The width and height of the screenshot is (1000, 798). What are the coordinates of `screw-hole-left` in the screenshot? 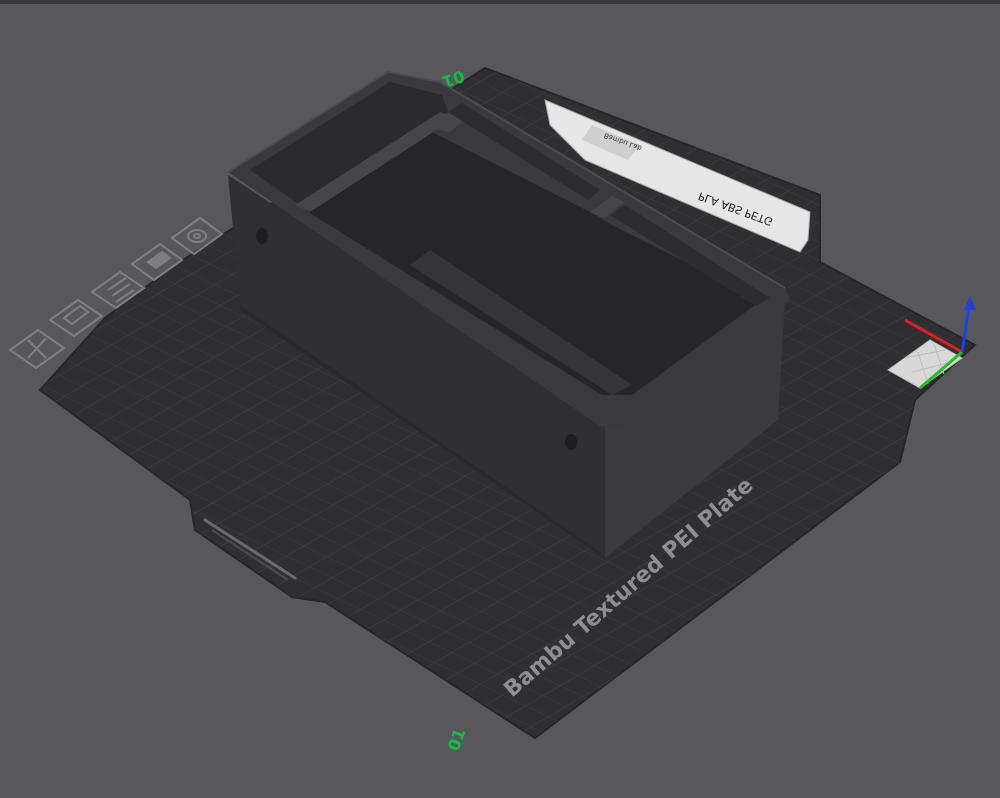 It's located at (262, 236).